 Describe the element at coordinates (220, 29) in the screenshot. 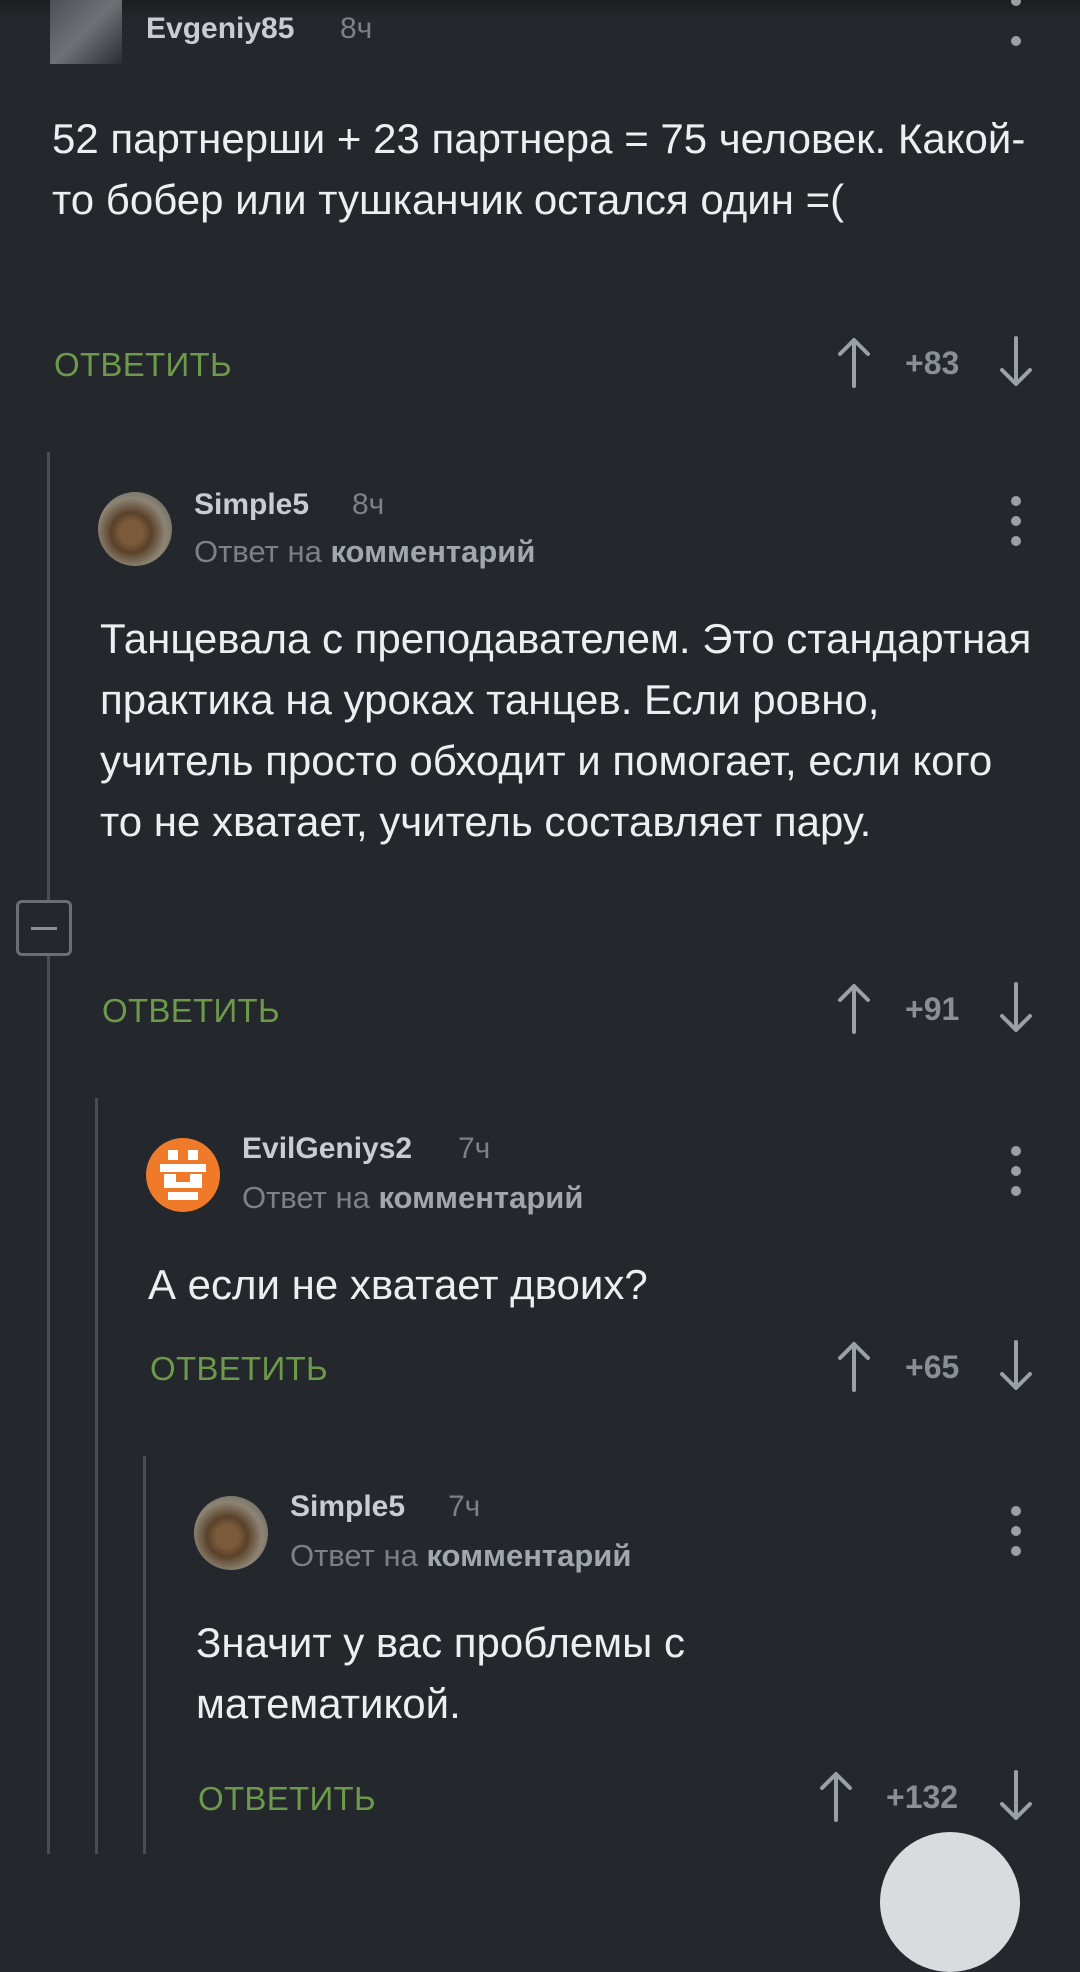

I see `username: Evgeniy85` at that location.